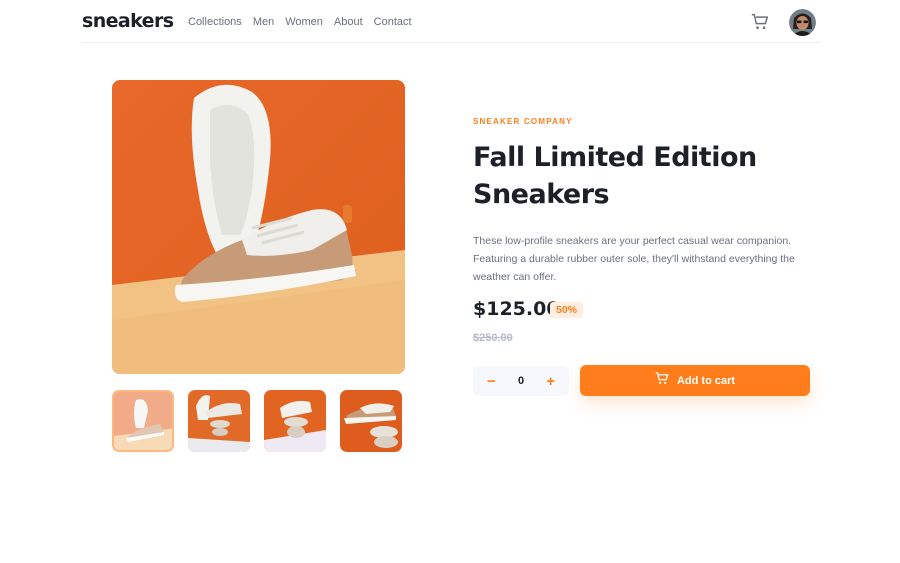  I want to click on original-price: $250.00, so click(493, 338).